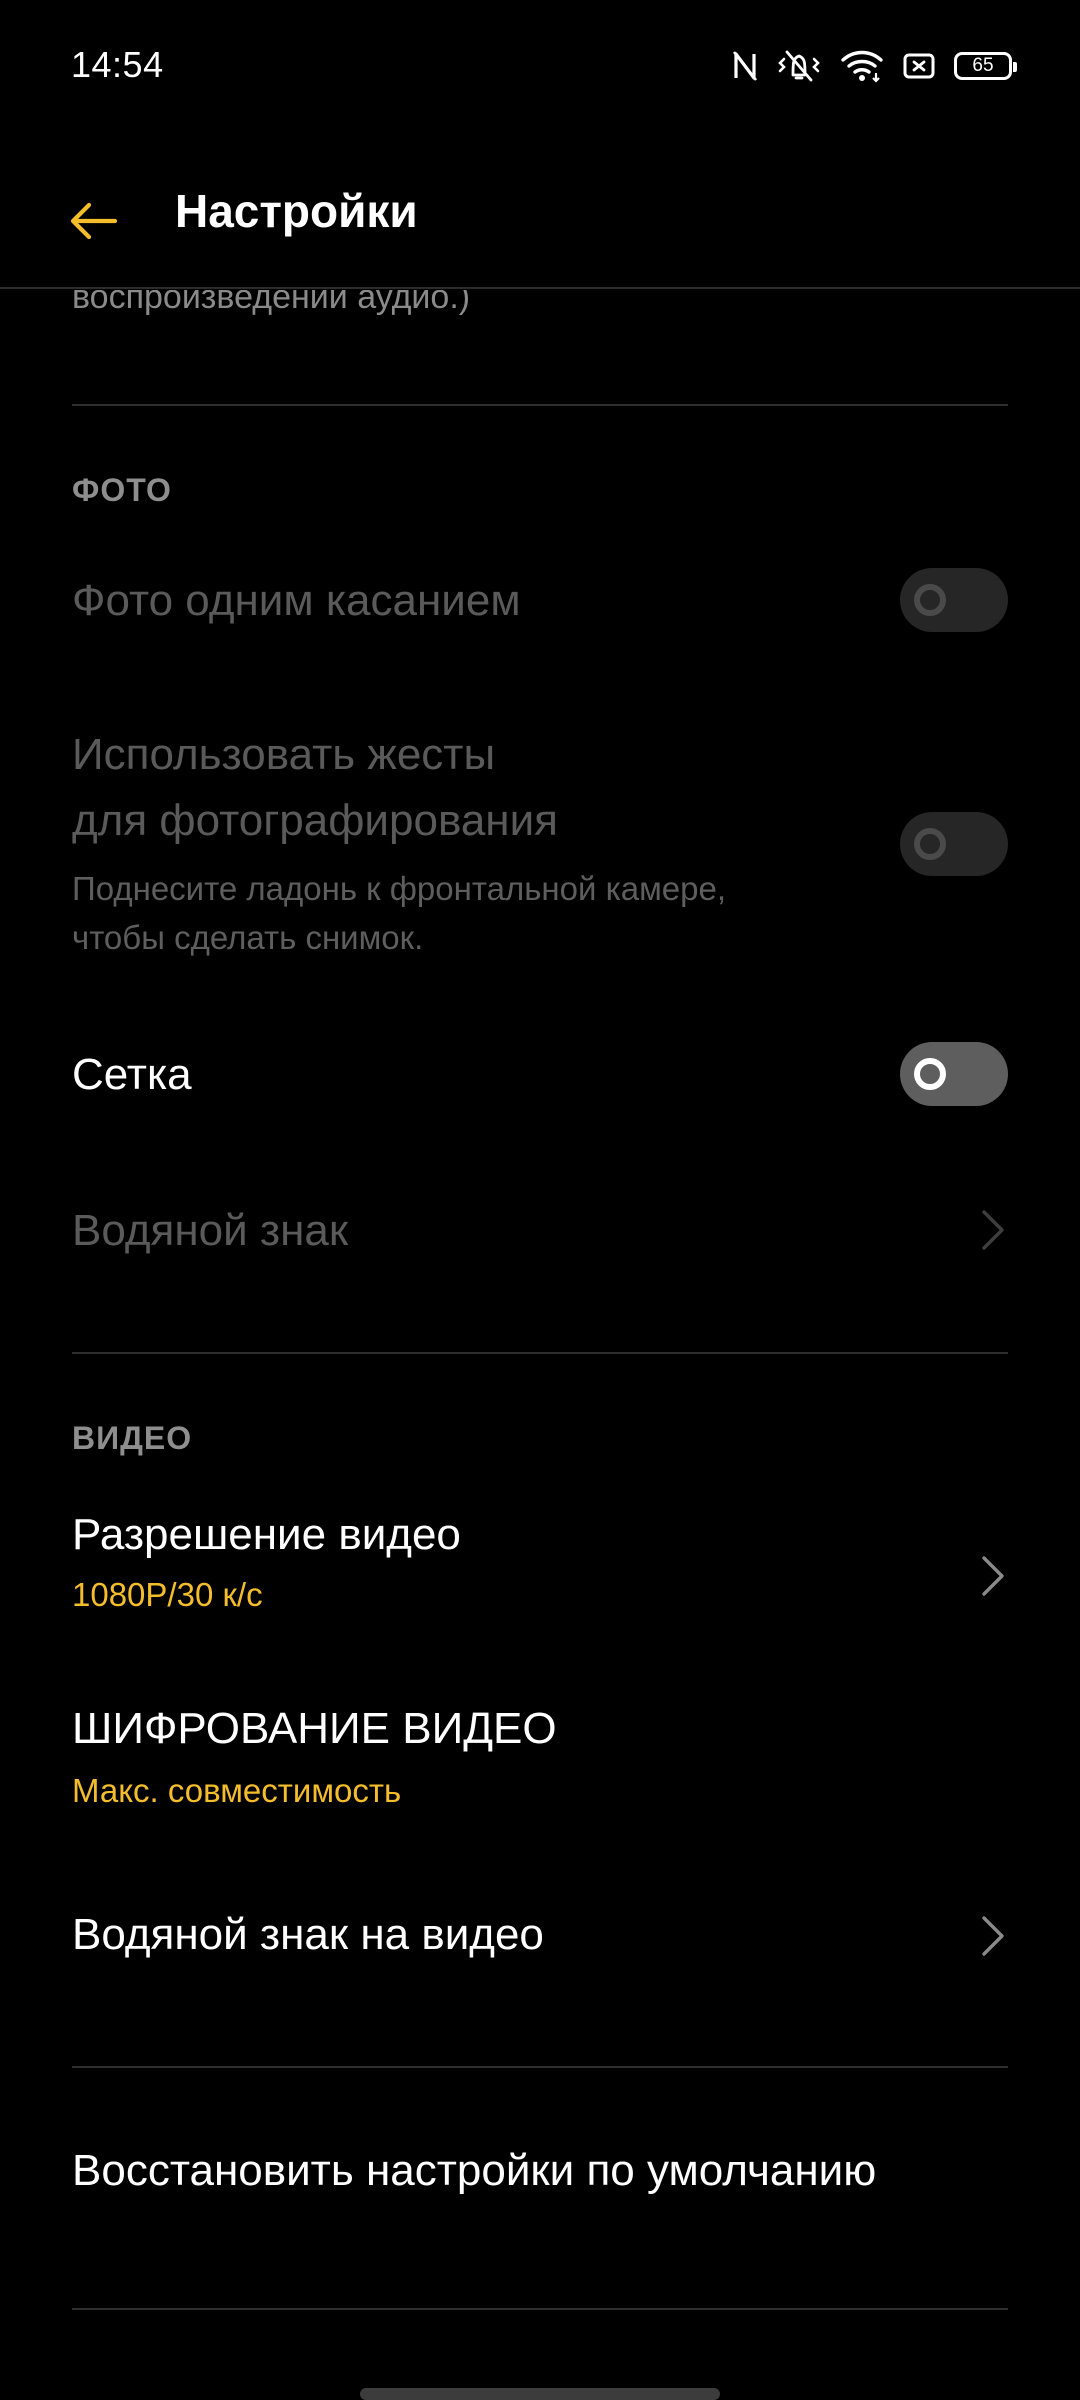 The image size is (1080, 2400). What do you see at coordinates (210, 1230) in the screenshot?
I see `setting-title: Водяной знак` at bounding box center [210, 1230].